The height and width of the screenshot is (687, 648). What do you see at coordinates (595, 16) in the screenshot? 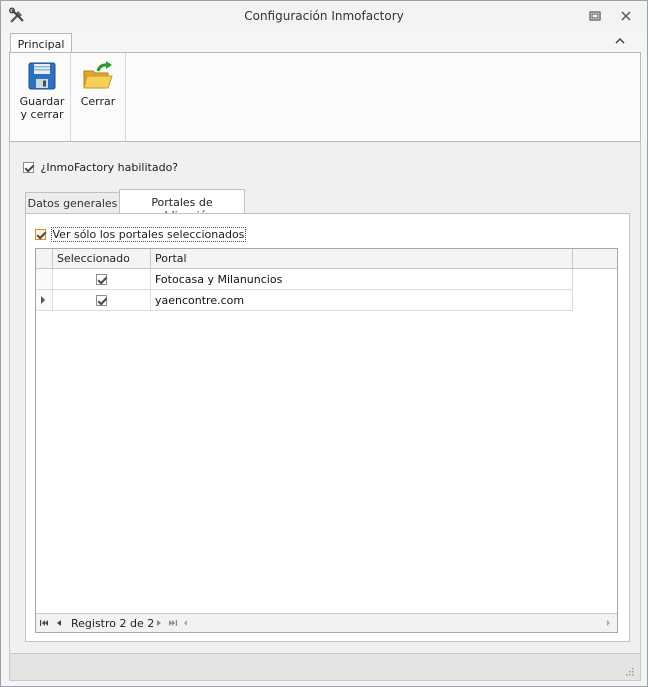
I see `restore-icon` at bounding box center [595, 16].